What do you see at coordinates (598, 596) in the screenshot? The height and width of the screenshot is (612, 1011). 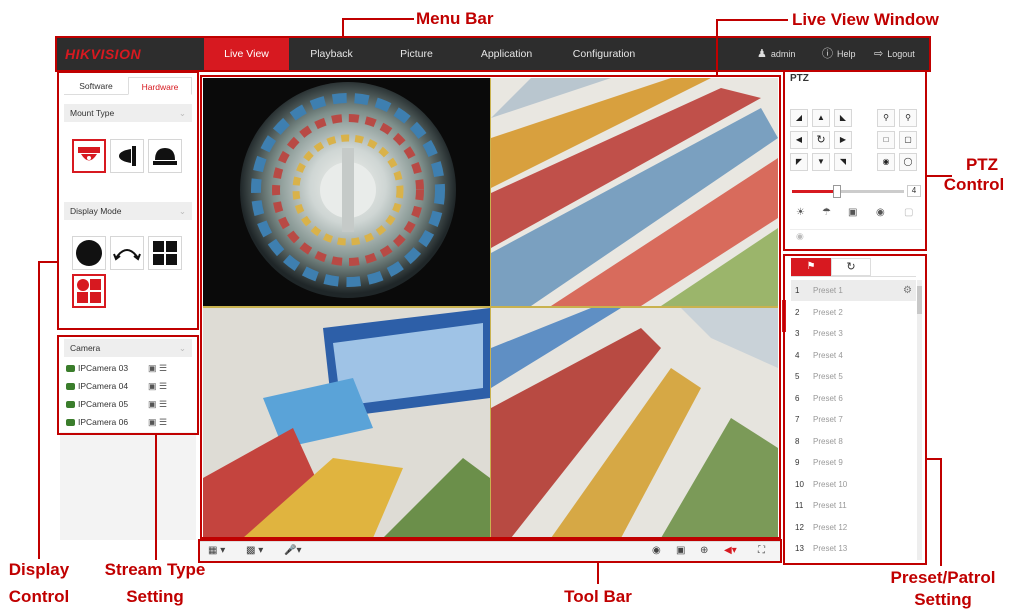 I see `annotation-tool-bar: Tool Bar` at bounding box center [598, 596].